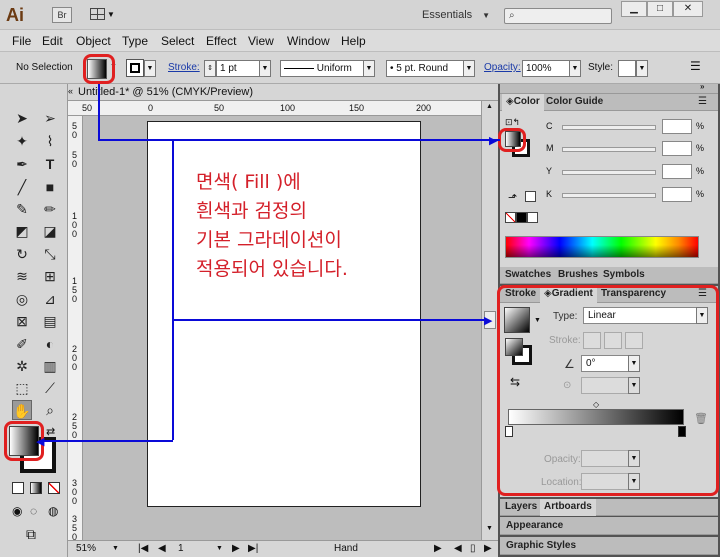  What do you see at coordinates (605, 363) in the screenshot?
I see `angle-field: 0°` at bounding box center [605, 363].